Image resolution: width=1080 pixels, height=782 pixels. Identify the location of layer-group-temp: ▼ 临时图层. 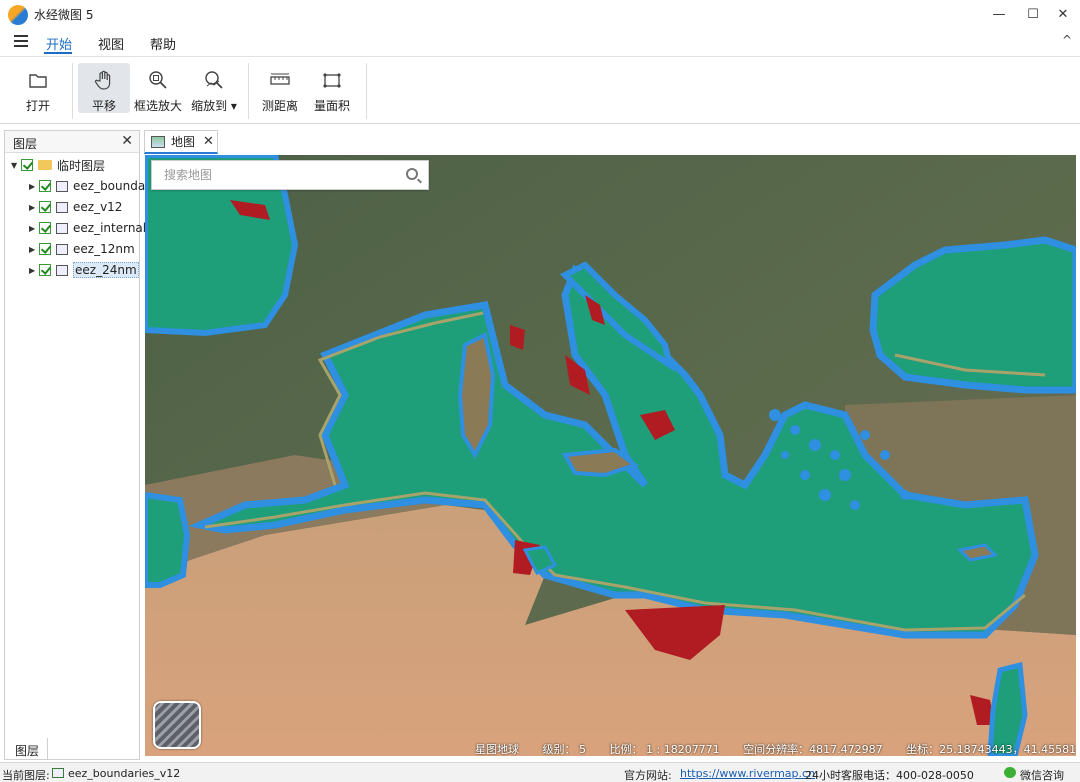
(58, 165).